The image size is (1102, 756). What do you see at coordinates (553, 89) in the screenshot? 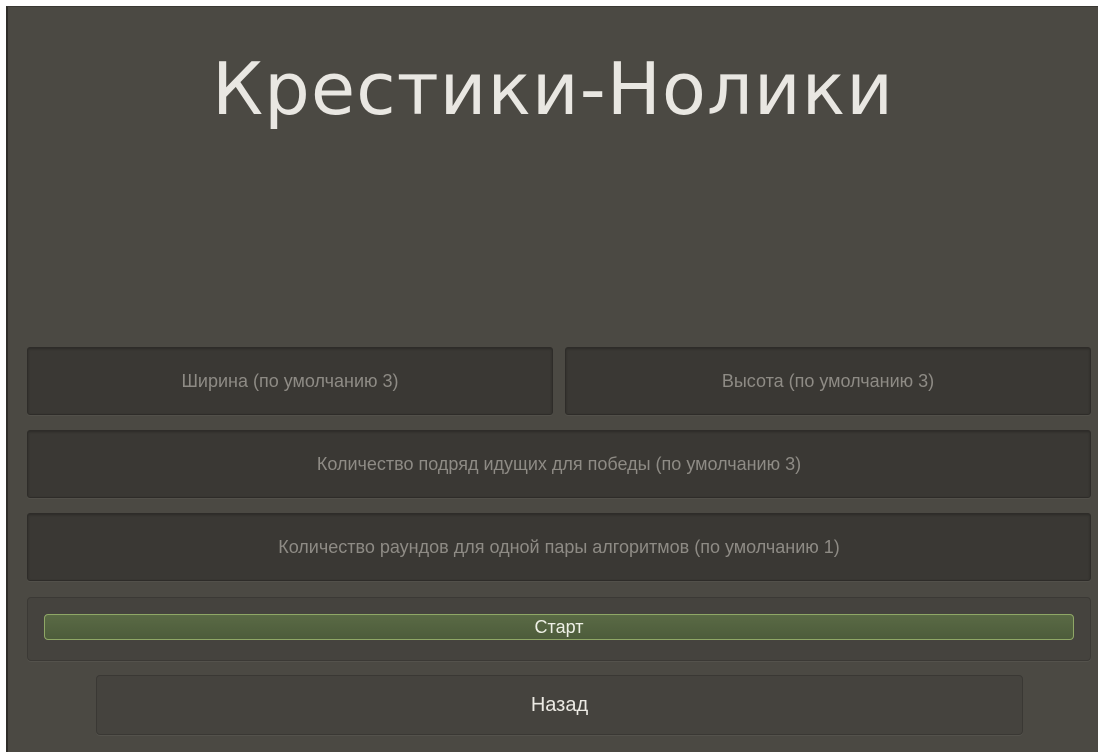
I see `page-title: Крестики-Нолики` at bounding box center [553, 89].